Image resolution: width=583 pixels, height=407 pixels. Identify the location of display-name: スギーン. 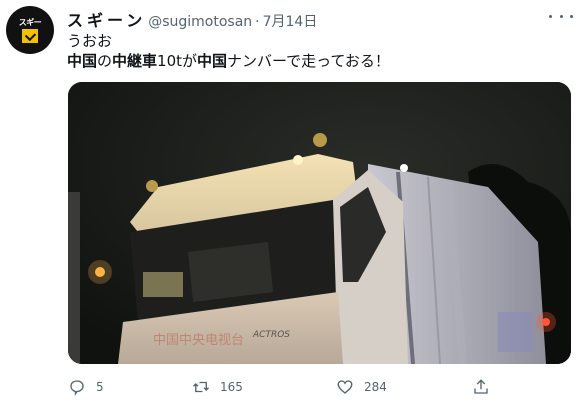
(106, 19).